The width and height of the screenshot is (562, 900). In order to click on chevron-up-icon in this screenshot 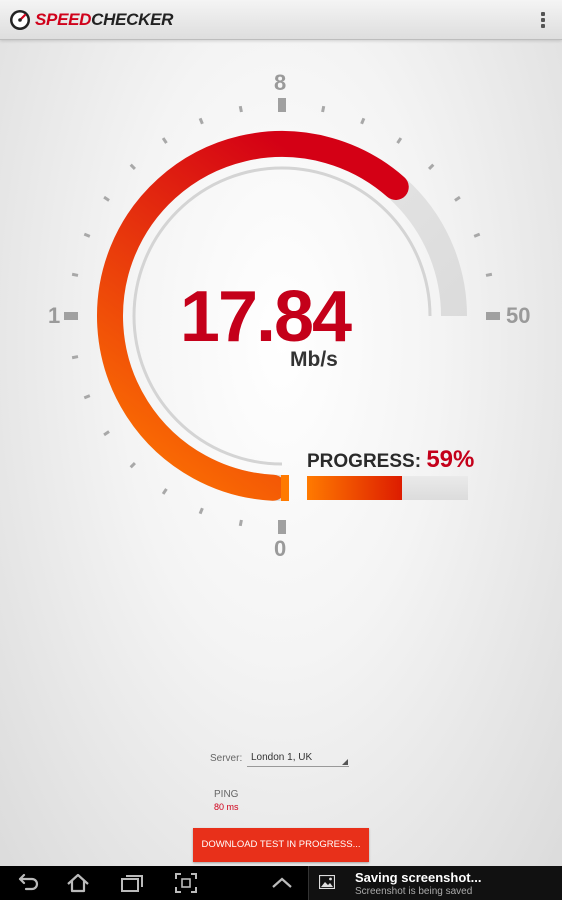, I will do `click(282, 883)`.